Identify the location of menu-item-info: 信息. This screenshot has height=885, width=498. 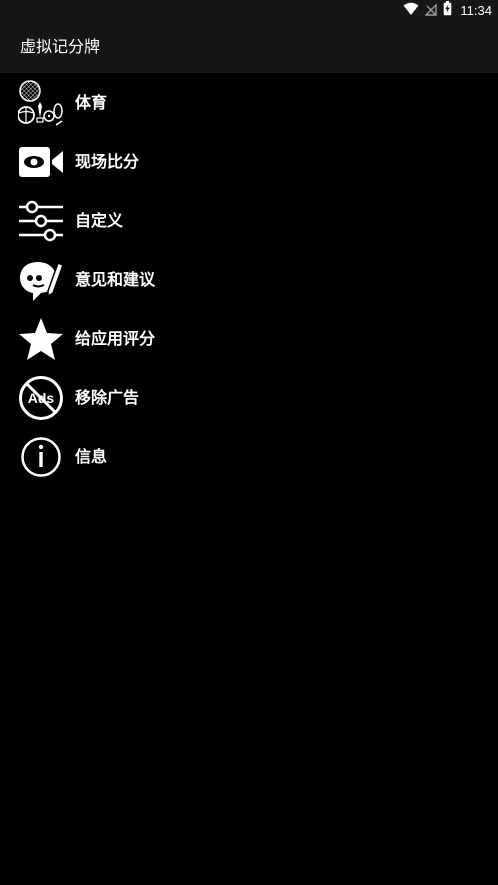
(249, 456).